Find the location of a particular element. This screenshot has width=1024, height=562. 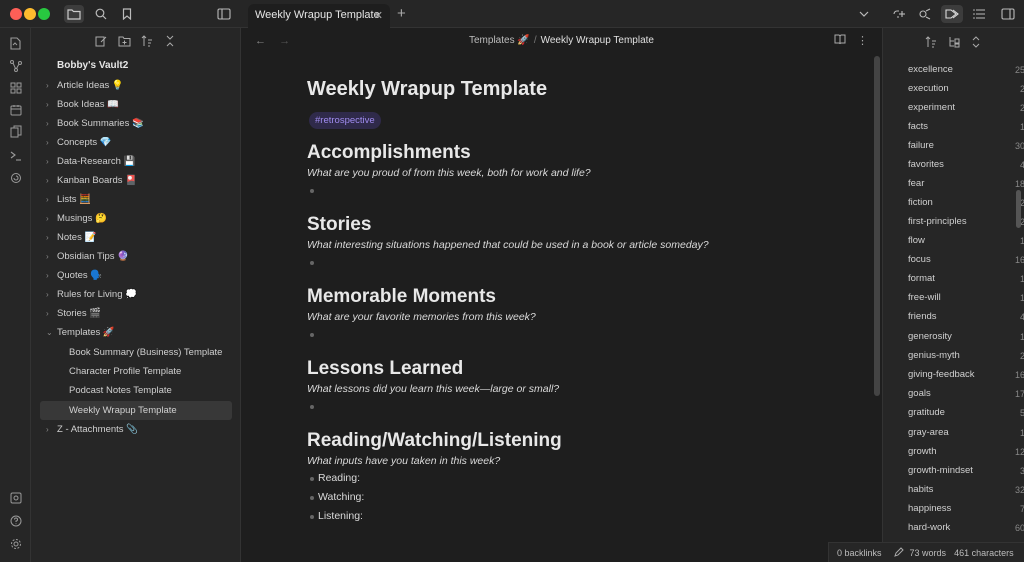

tag-row: friends 4 is located at coordinates (966, 316).